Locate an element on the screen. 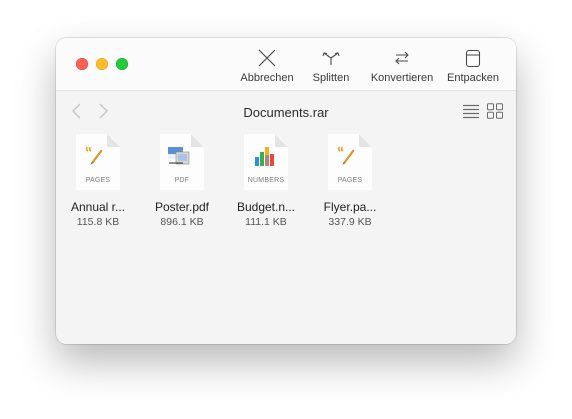 This screenshot has height=419, width=572. close-window-button is located at coordinates (82, 64).